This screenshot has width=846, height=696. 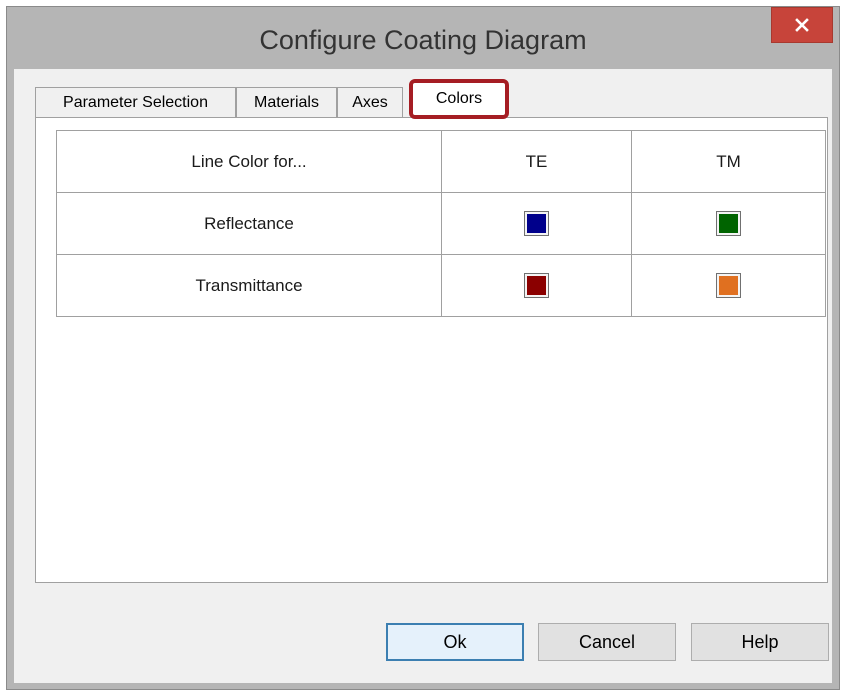 I want to click on cell-reflectance-tm, so click(x=728, y=223).